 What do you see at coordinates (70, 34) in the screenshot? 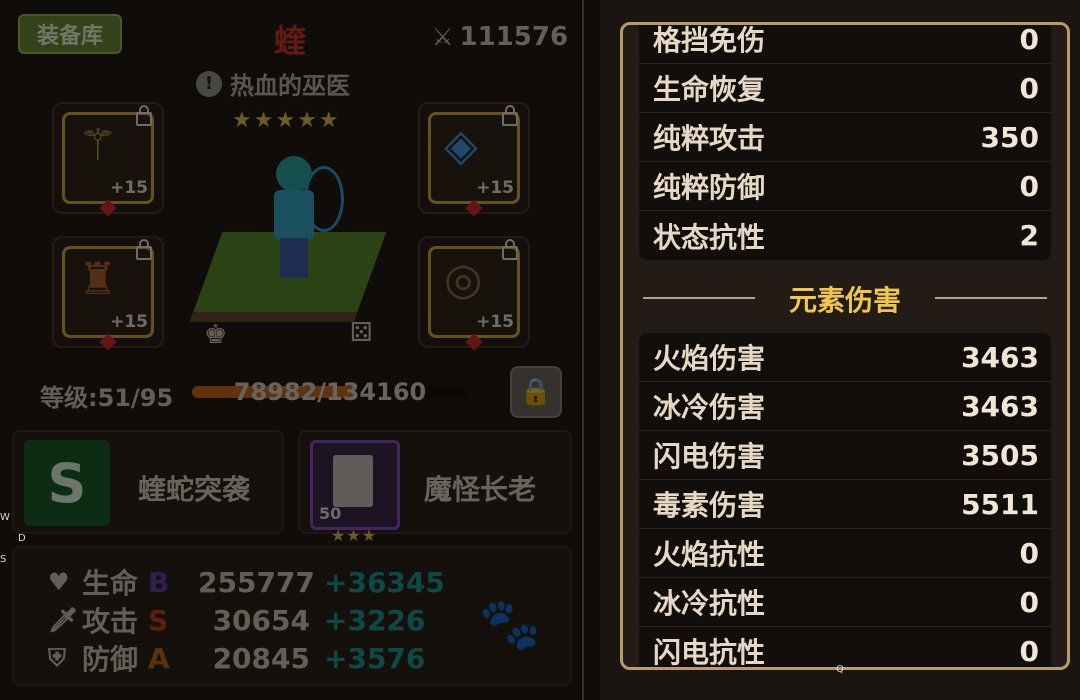
I see `armory-button: 装备库` at bounding box center [70, 34].